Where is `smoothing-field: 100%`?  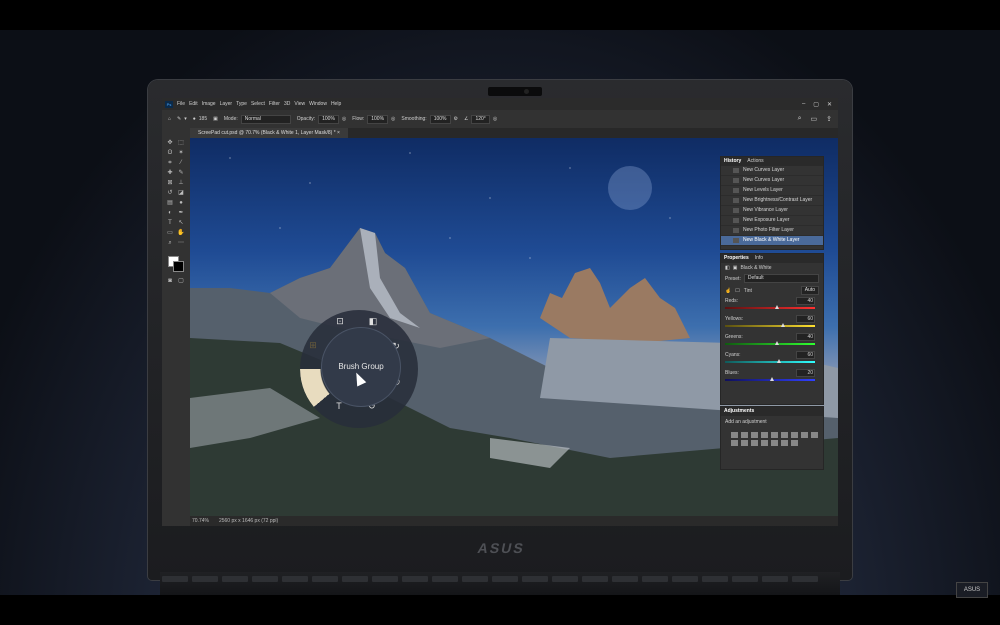
smoothing-field: 100% is located at coordinates (440, 119).